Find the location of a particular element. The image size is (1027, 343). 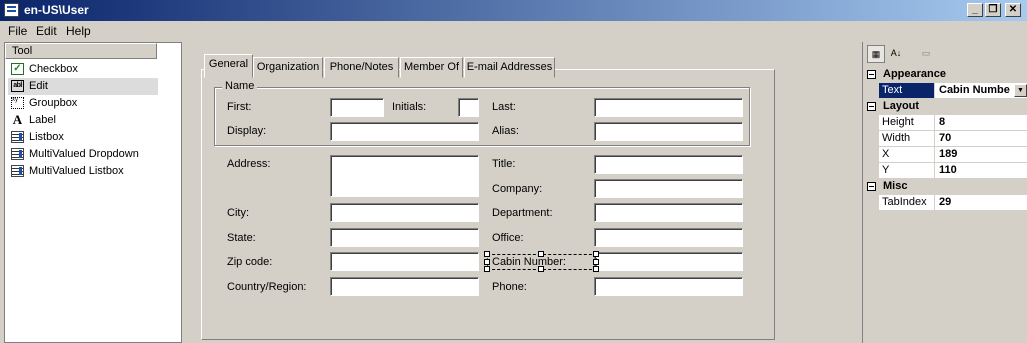

property-value: 189 is located at coordinates (982, 154).